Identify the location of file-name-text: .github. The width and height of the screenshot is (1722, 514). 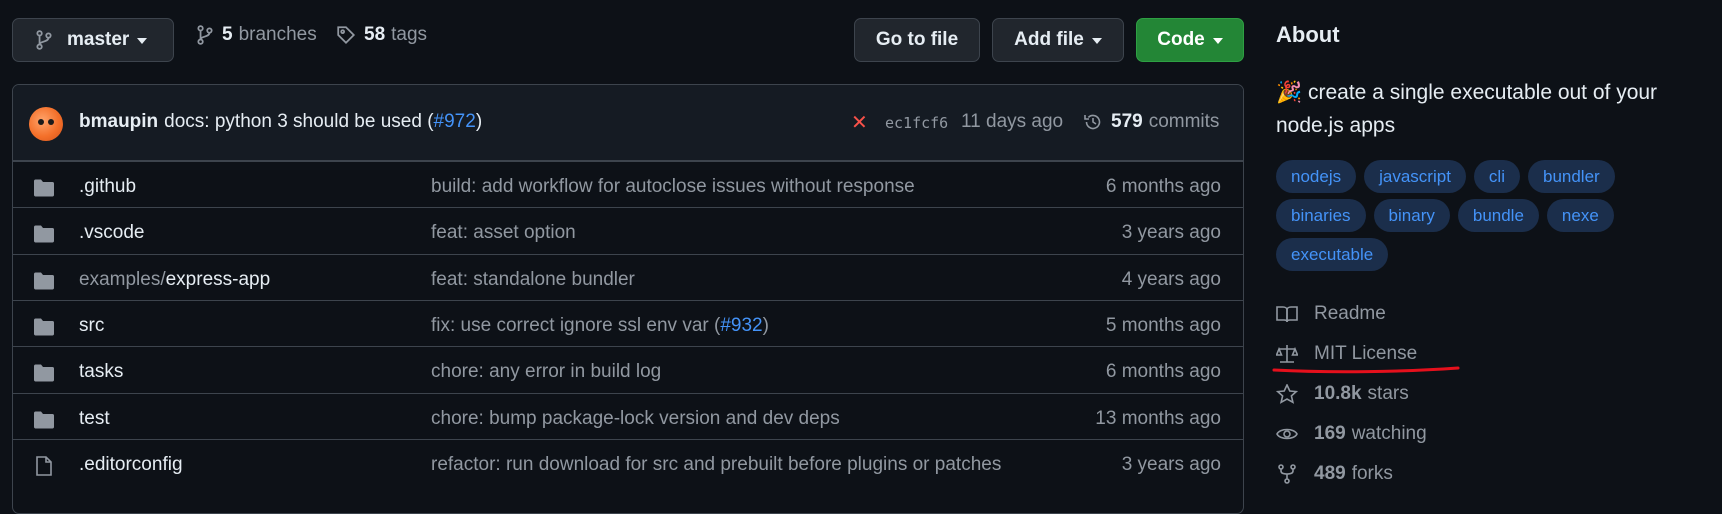
(108, 186).